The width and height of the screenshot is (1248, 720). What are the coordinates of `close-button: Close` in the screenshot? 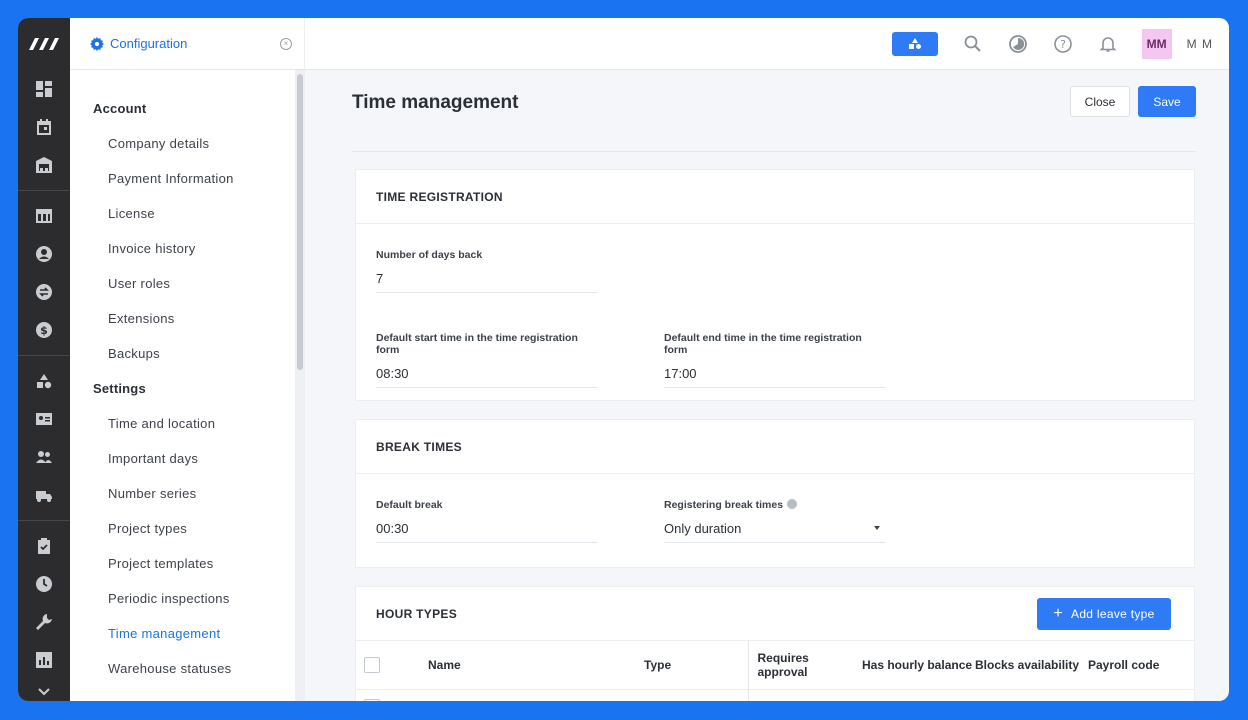 It's located at (1100, 101).